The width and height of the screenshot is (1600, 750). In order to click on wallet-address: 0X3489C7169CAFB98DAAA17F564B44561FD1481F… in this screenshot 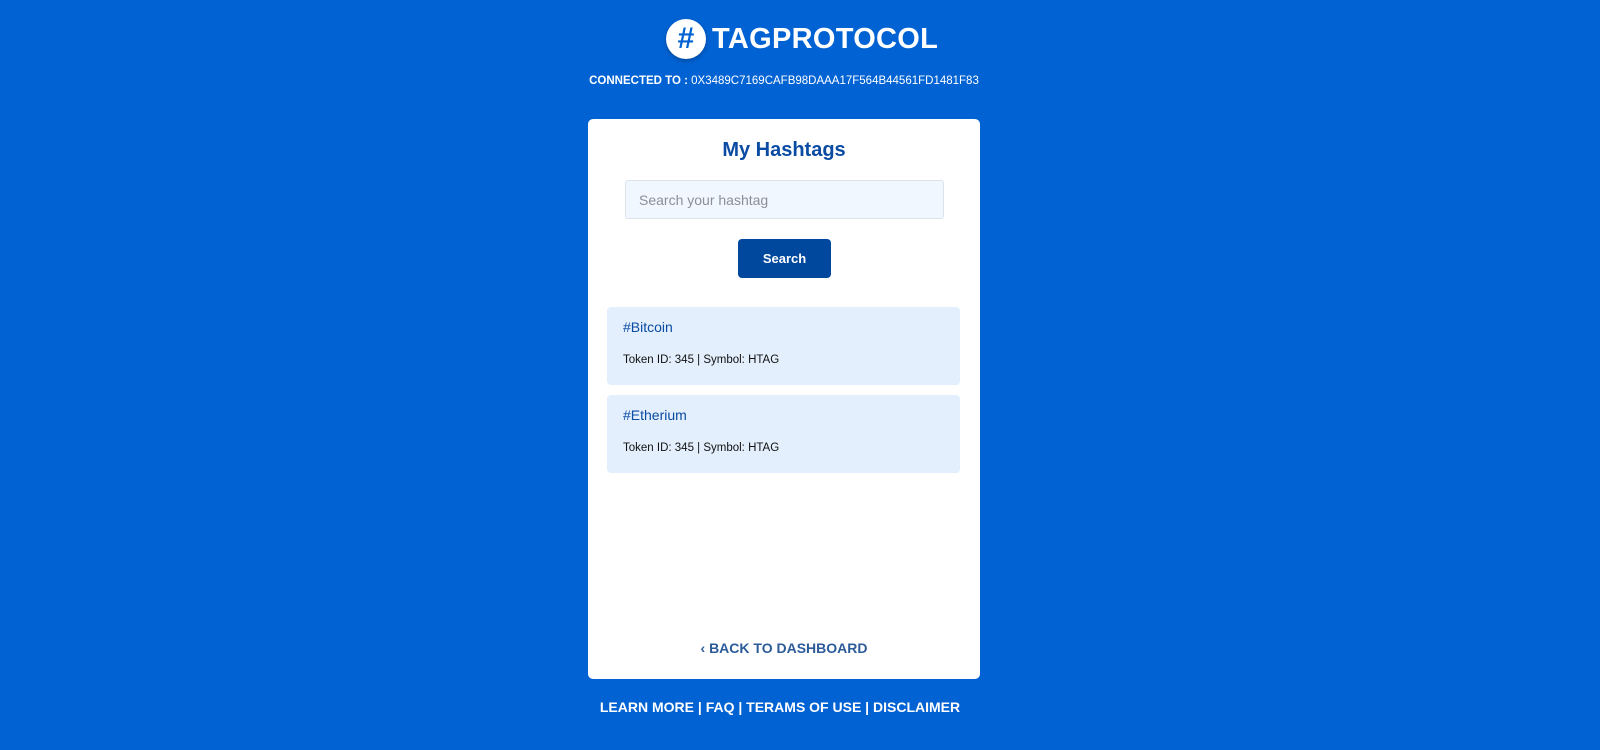, I will do `click(835, 81)`.